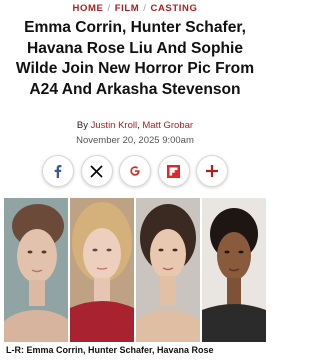 The image size is (320, 360). Describe the element at coordinates (88, 8) in the screenshot. I see `breadcrumb-home: HOME` at that location.